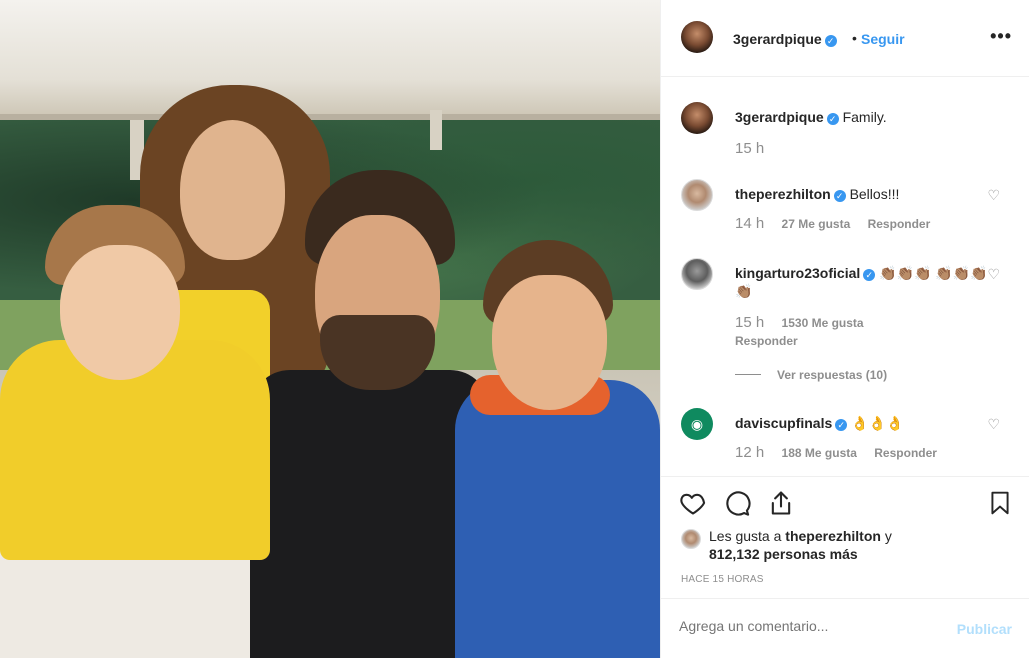  Describe the element at coordinates (697, 37) in the screenshot. I see `author-avatar` at that location.